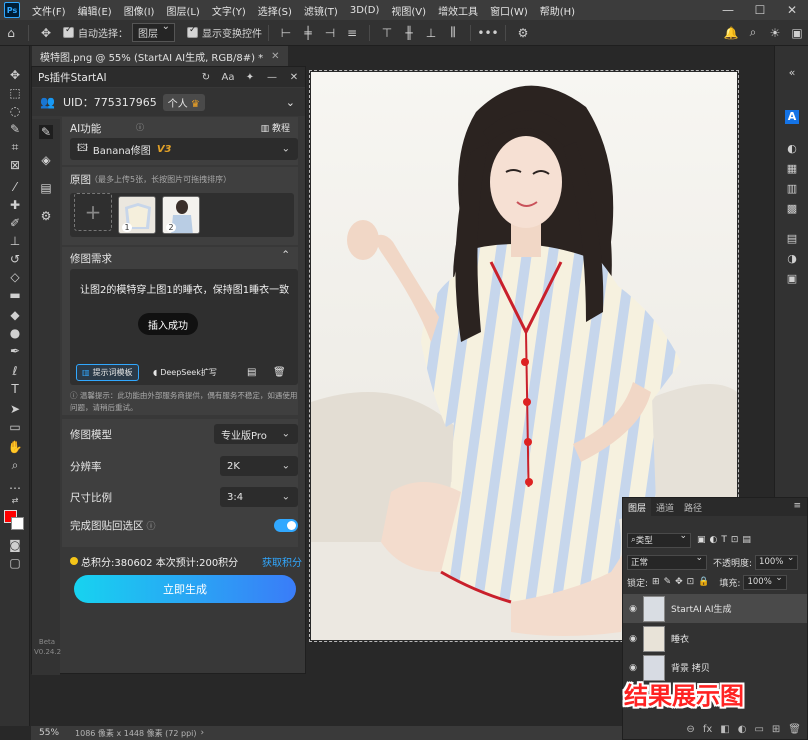  Describe the element at coordinates (15, 165) in the screenshot. I see `frame-tool-icon: ⊠` at that location.